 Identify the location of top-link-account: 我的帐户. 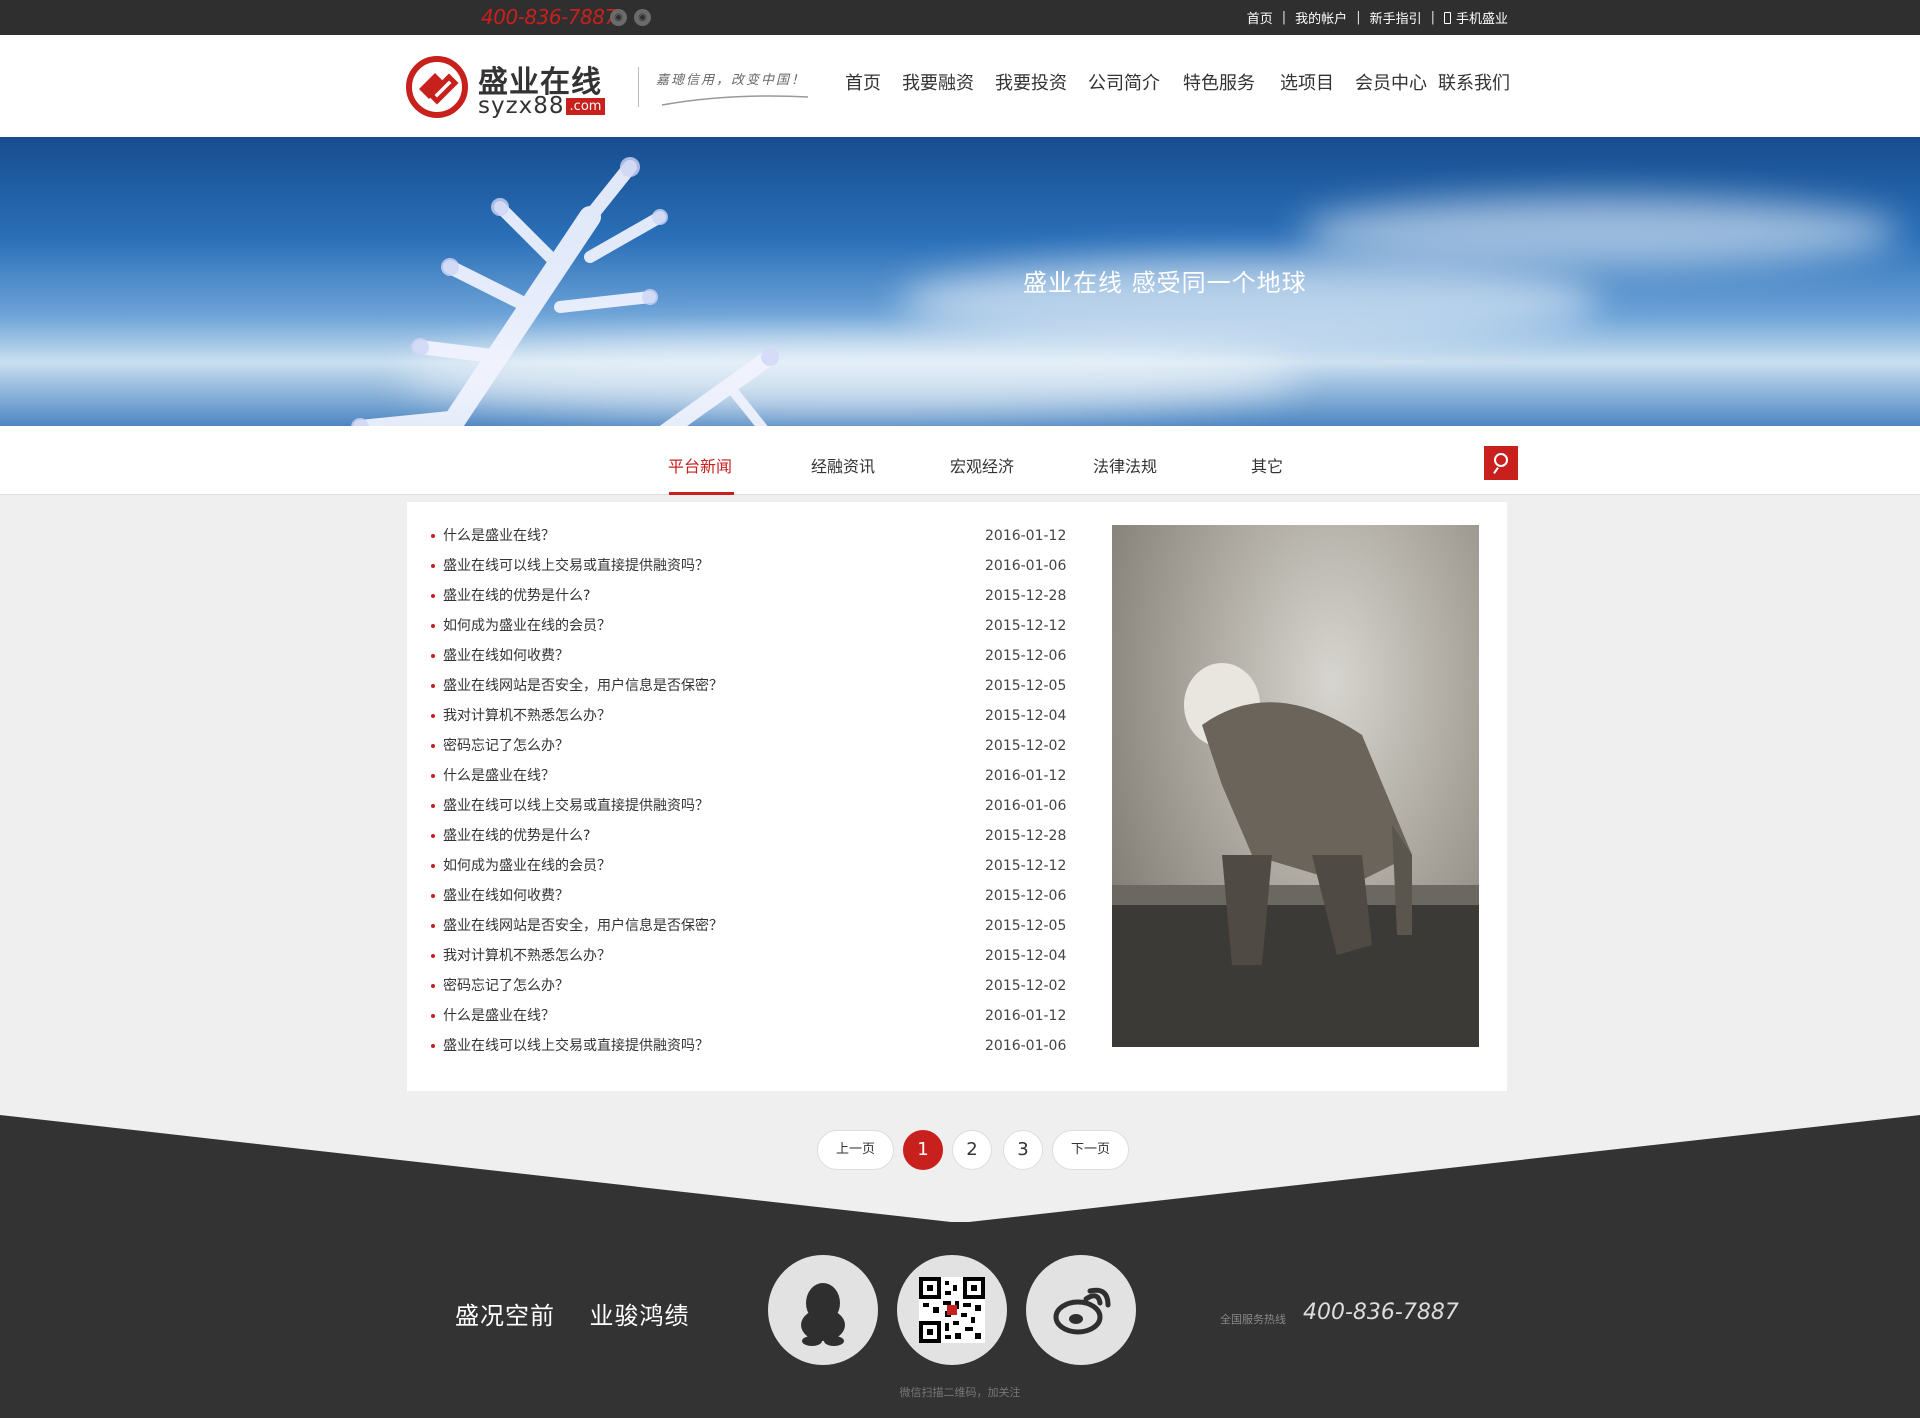
(1321, 17).